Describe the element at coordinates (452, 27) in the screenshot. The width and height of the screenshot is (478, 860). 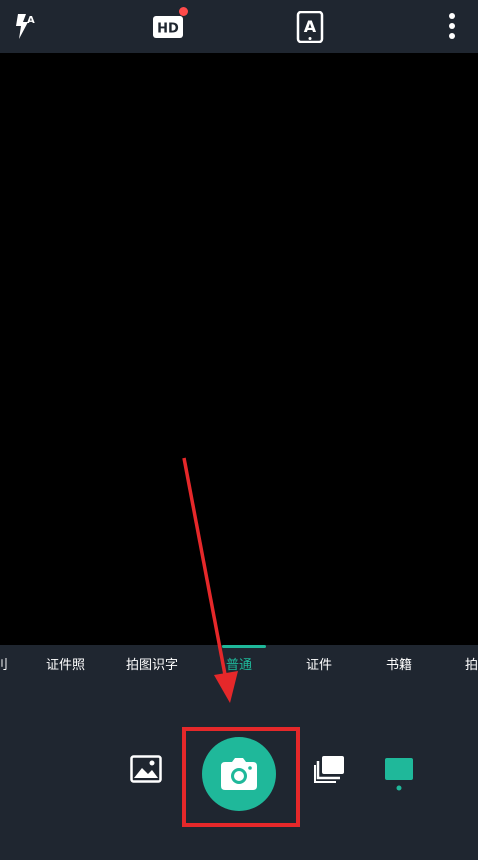
I see `more-icon` at that location.